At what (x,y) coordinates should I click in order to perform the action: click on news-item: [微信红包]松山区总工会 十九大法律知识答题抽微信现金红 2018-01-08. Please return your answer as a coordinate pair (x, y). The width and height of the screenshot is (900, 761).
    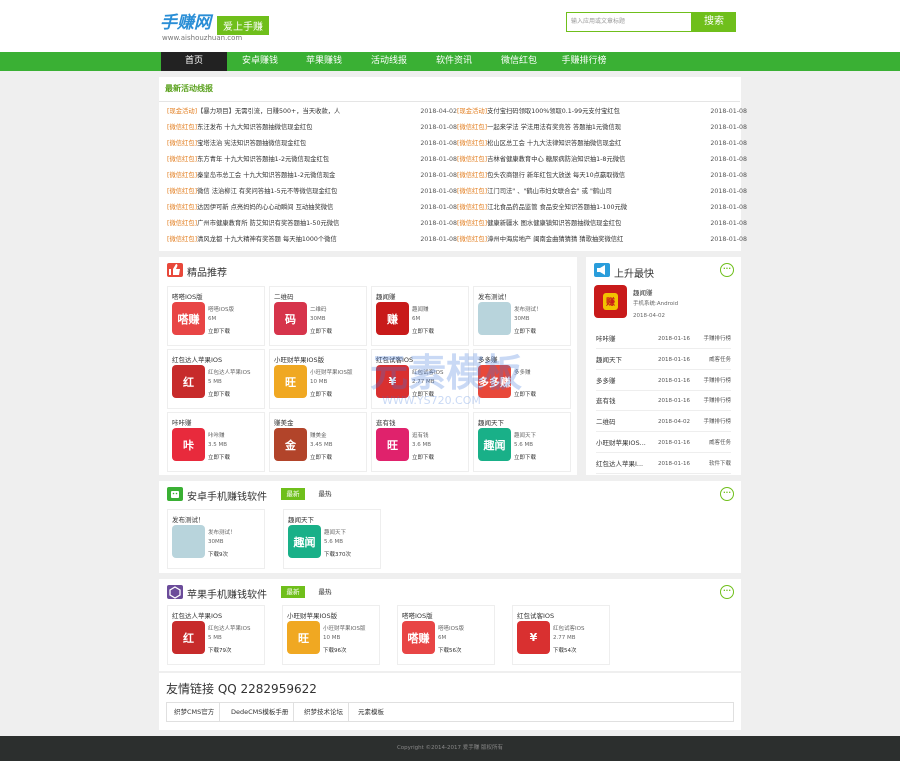
    Looking at the image, I should click on (602, 146).